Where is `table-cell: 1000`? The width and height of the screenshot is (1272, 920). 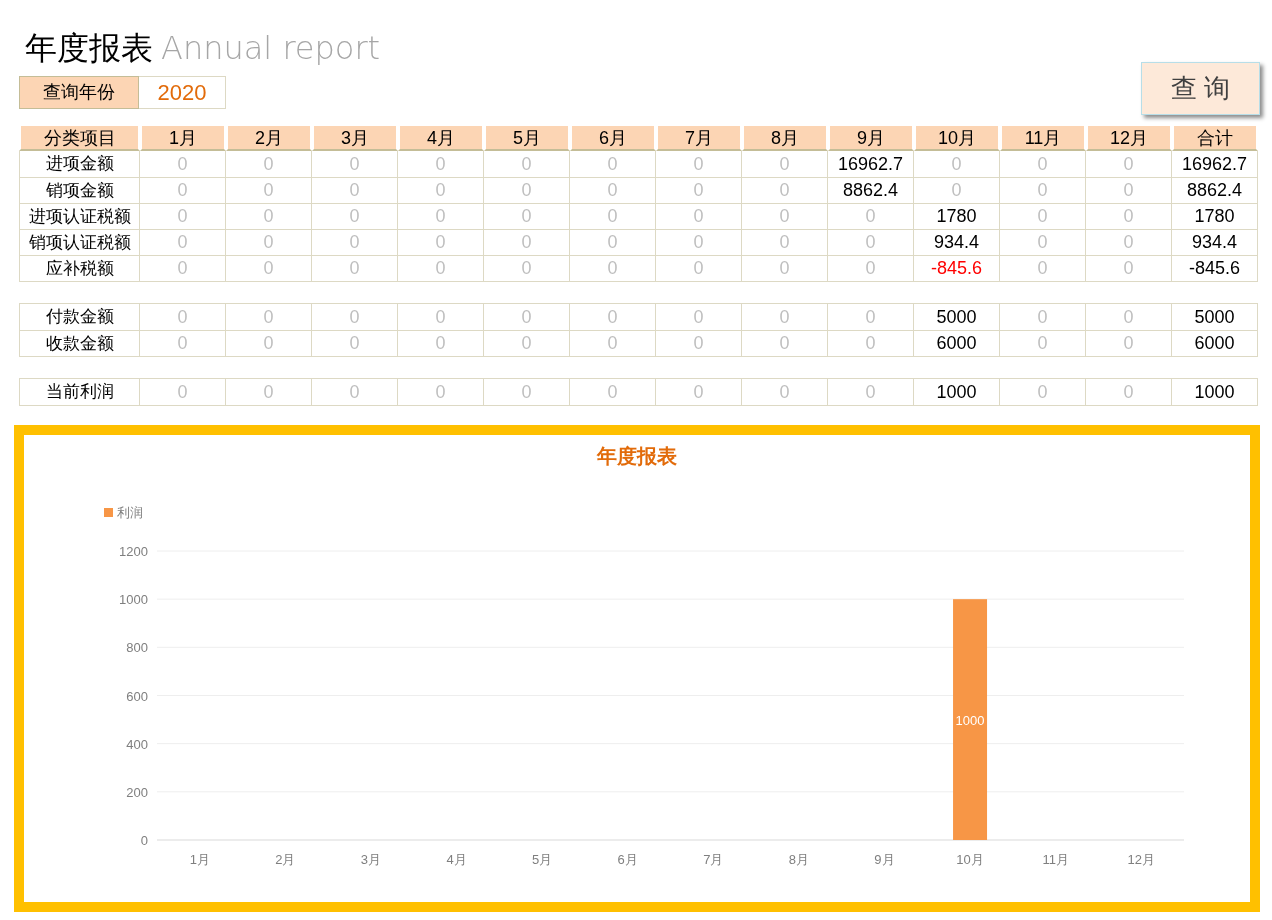 table-cell: 1000 is located at coordinates (1215, 392).